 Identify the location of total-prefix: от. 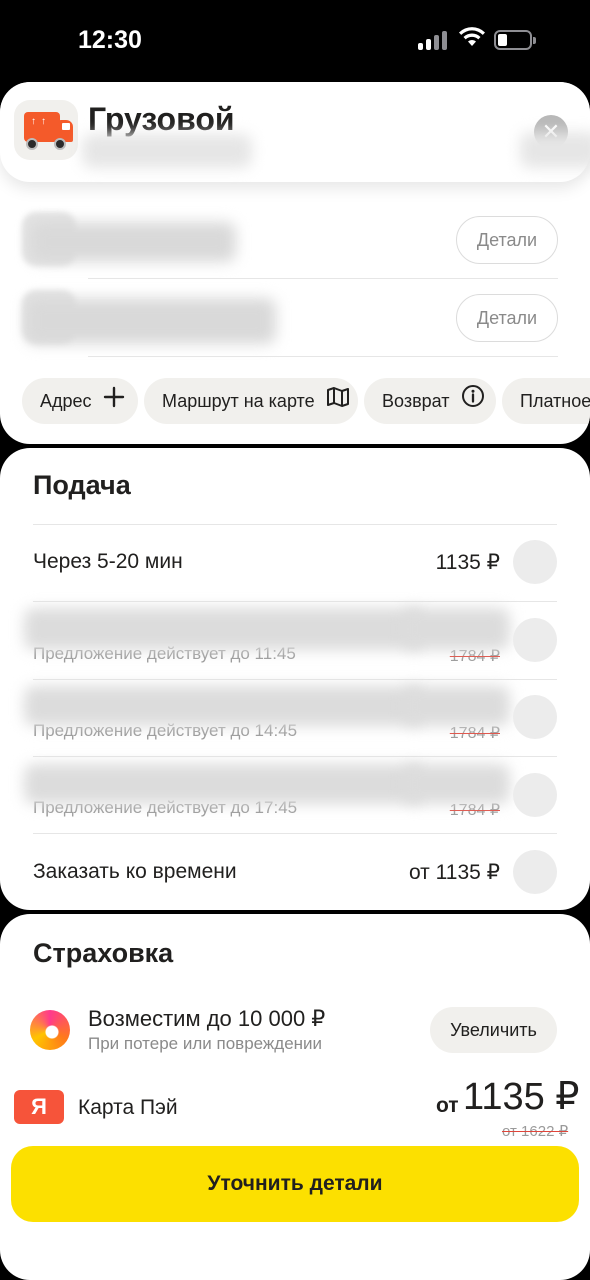
(447, 1105).